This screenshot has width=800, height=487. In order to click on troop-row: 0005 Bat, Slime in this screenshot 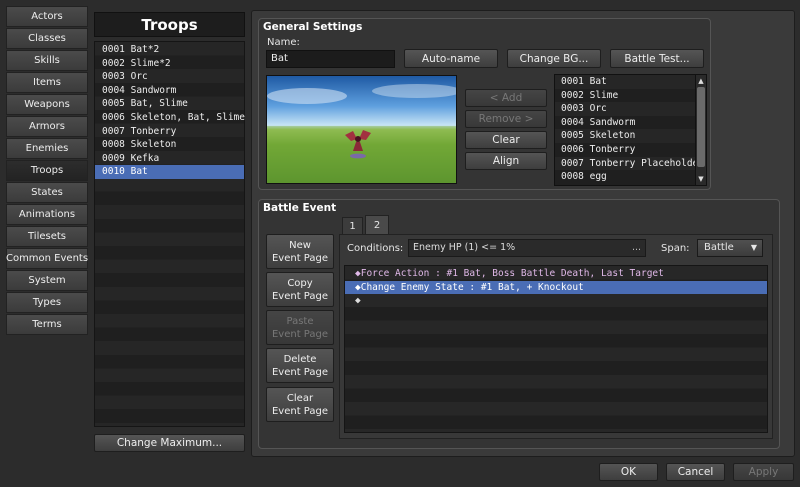, I will do `click(169, 104)`.